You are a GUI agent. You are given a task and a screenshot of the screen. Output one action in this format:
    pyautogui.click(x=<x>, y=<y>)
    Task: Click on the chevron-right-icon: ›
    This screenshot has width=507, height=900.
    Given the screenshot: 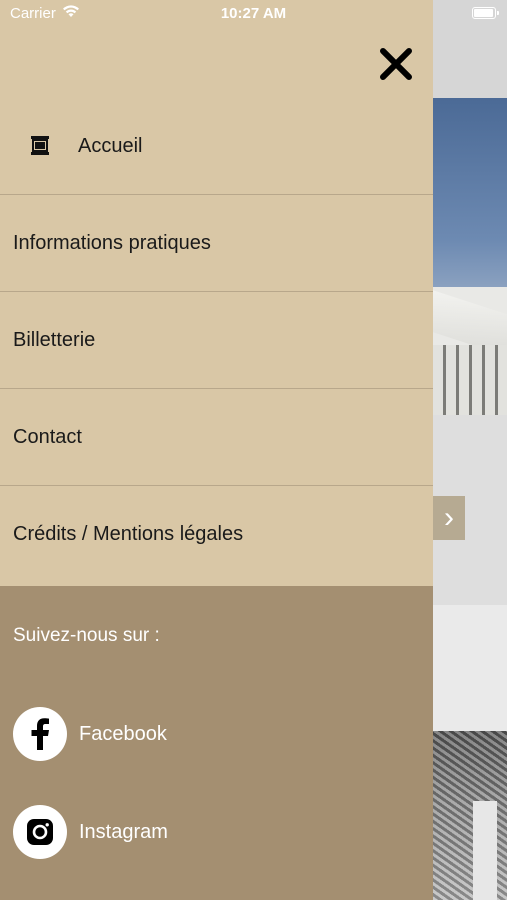 What is the action you would take?
    pyautogui.click(x=449, y=518)
    